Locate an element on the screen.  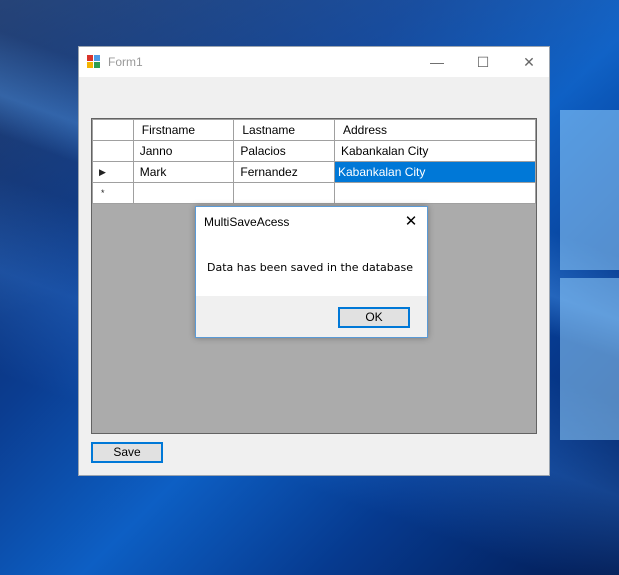
table-row: ▶ Mark Fernandez Kabankalan City is located at coordinates (314, 172).